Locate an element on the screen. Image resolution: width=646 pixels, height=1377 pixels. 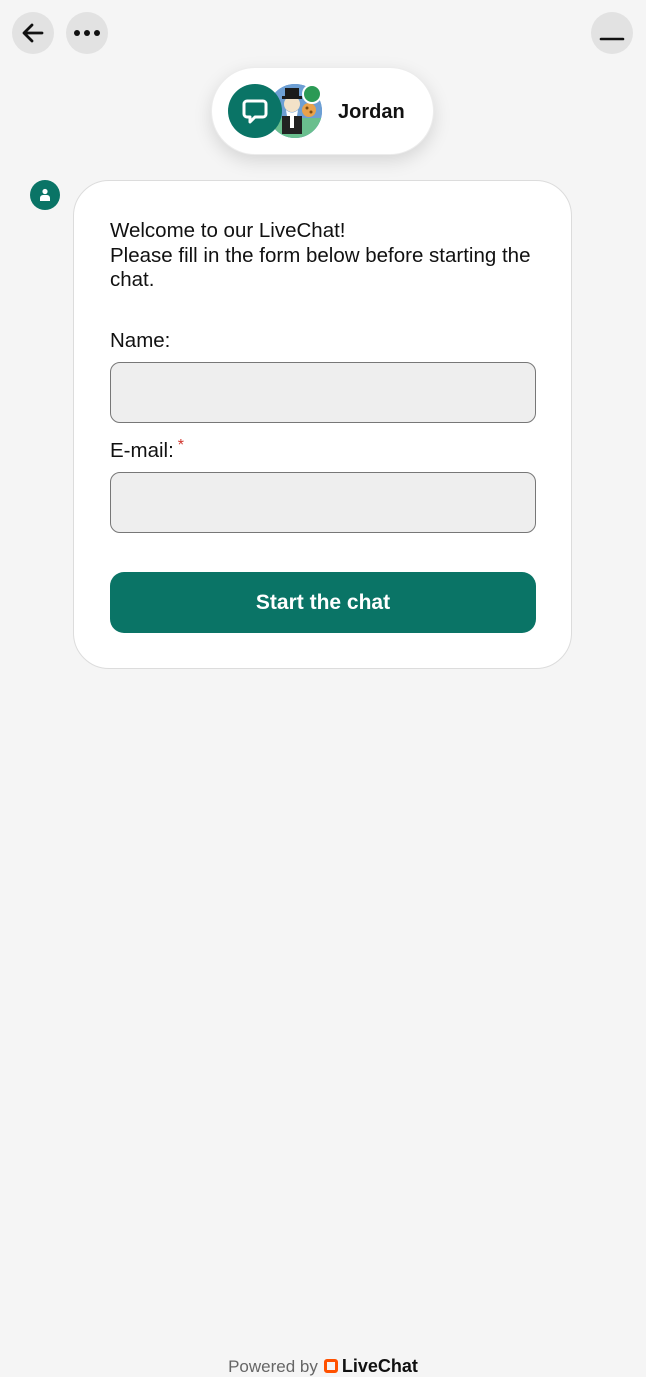
minimize-button is located at coordinates (612, 33).